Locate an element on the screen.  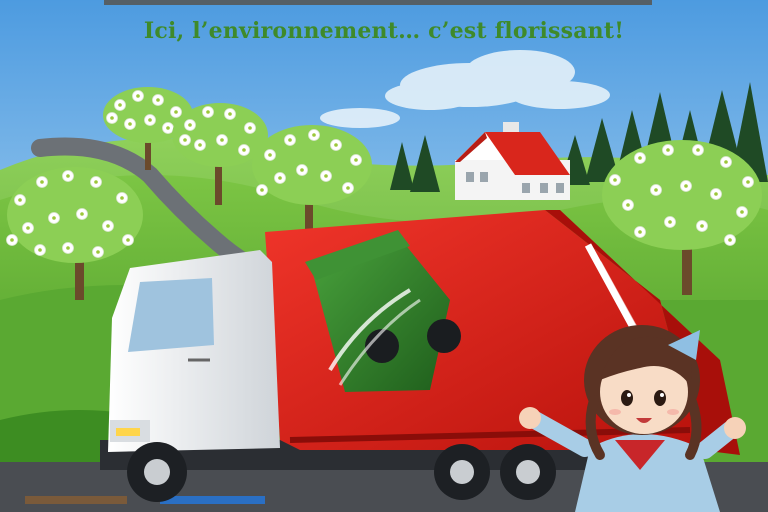
headline: Ici, l’environnement… c’est florissant! is located at coordinates (384, 31).